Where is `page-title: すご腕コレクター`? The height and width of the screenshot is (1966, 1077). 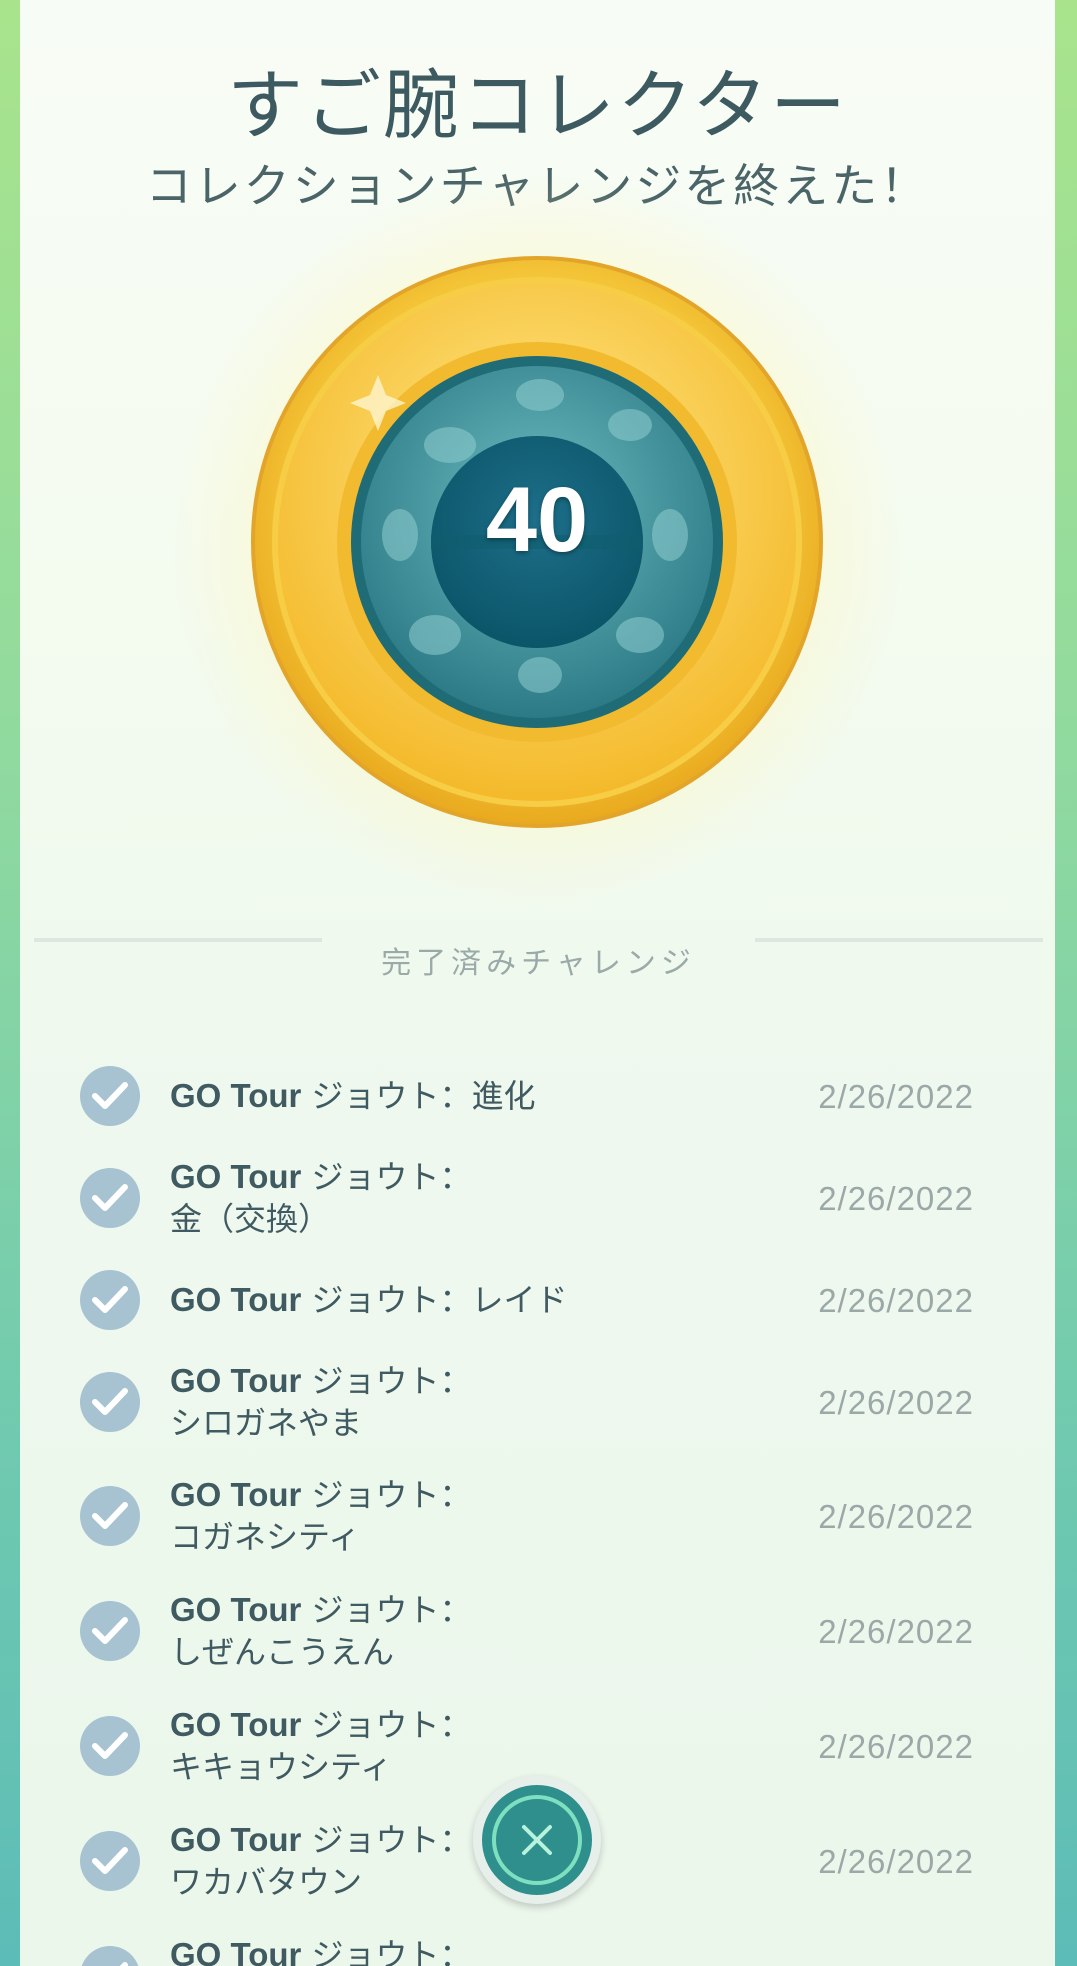
page-title: すご腕コレクター is located at coordinates (537, 105).